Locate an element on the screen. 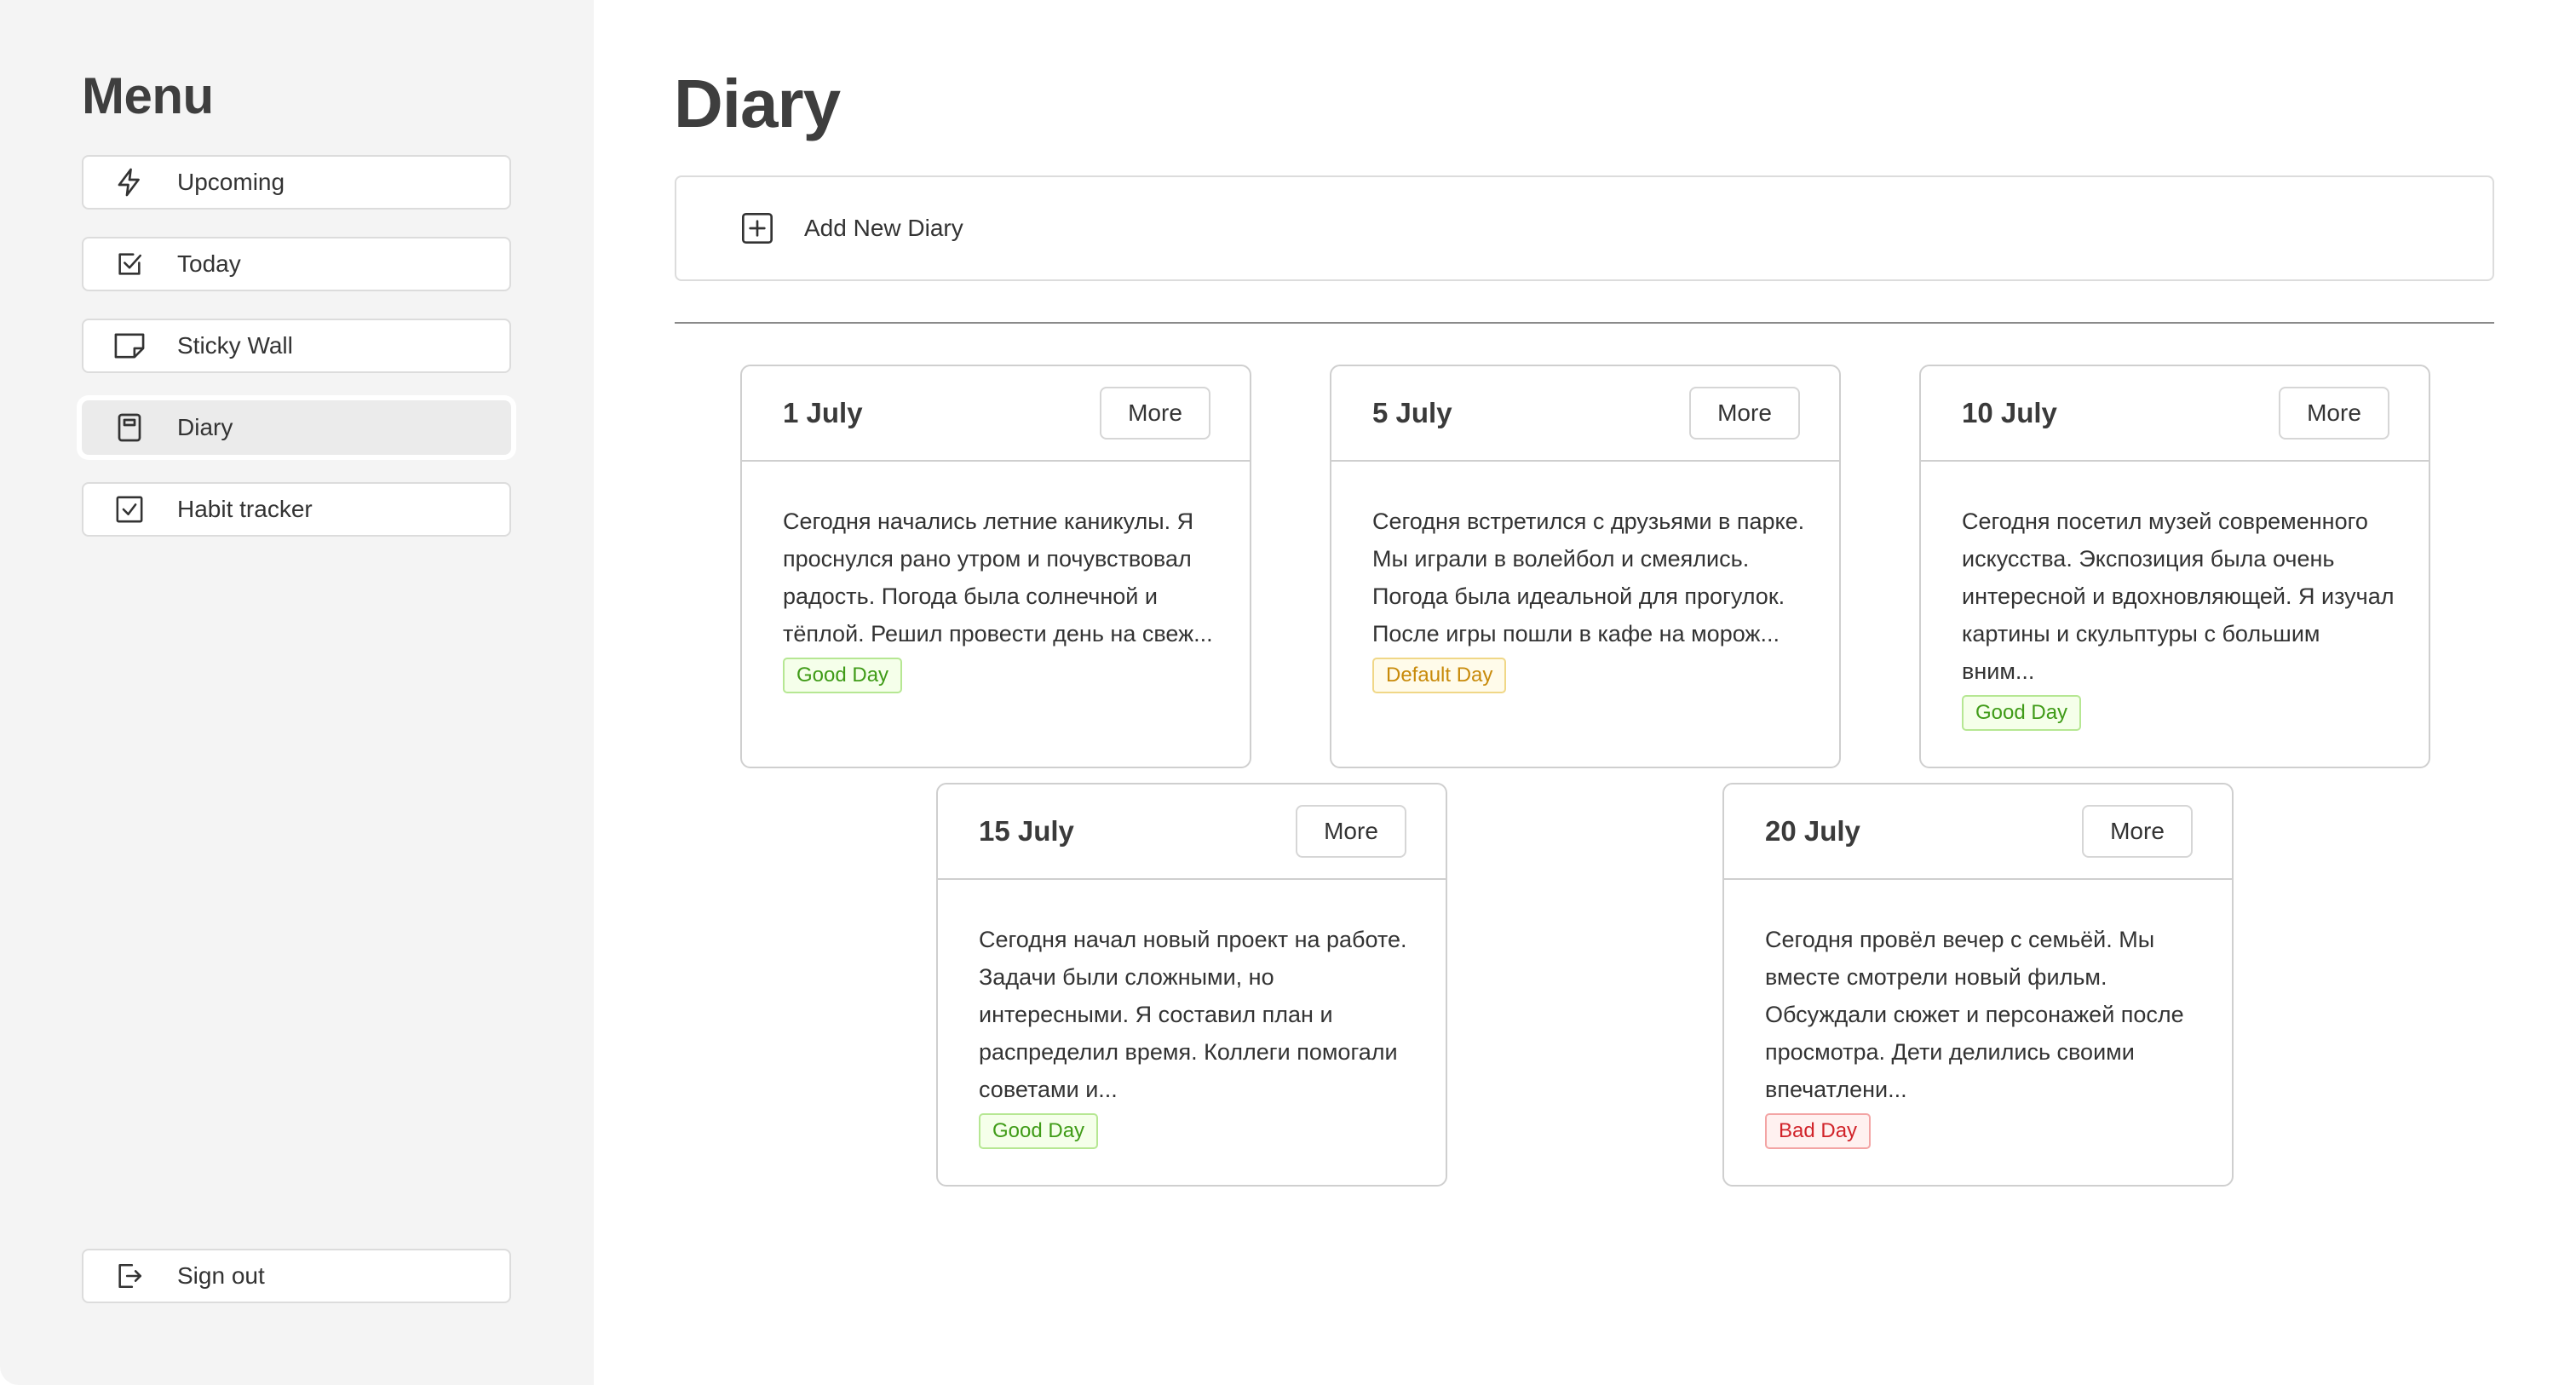  sign-out-button: Sign out is located at coordinates (296, 1276).